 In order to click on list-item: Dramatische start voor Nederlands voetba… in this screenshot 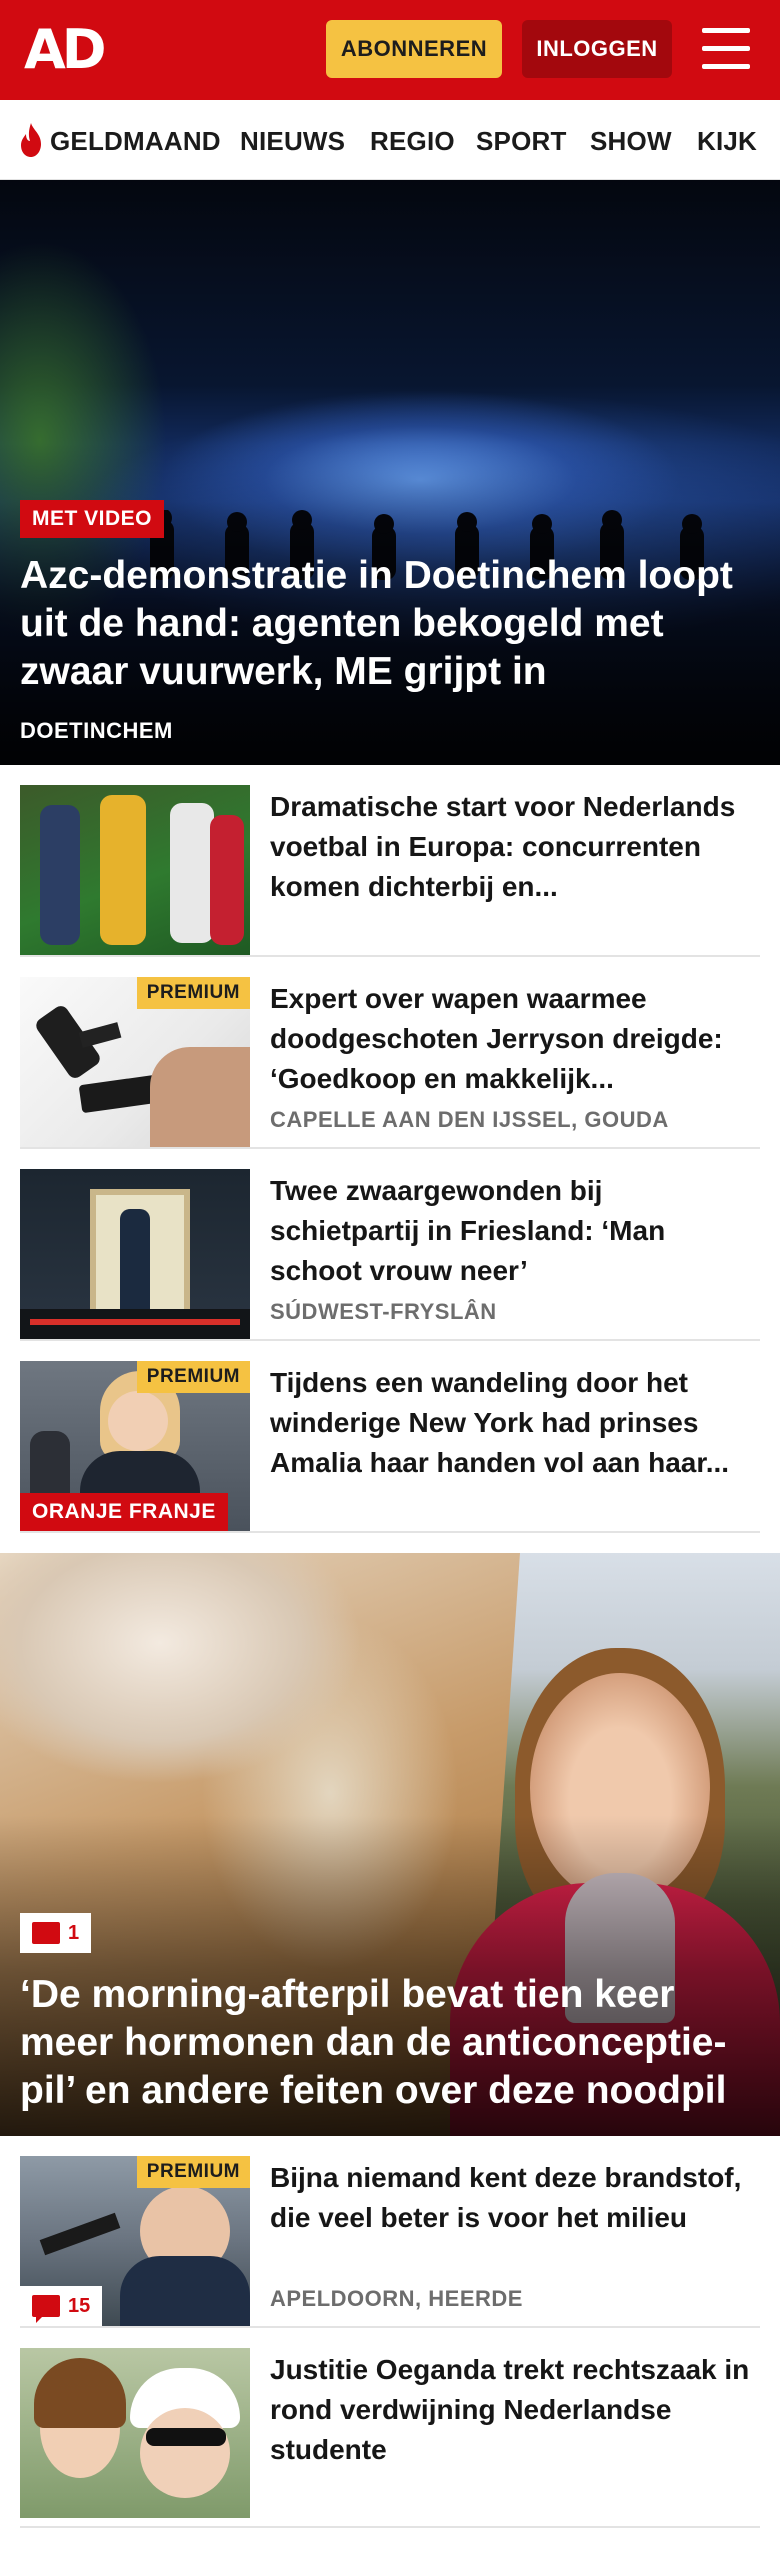, I will do `click(390, 861)`.